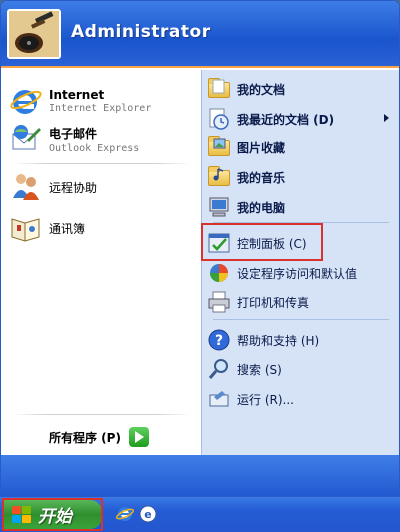 The height and width of the screenshot is (532, 400). Describe the element at coordinates (138, 437) in the screenshot. I see `green-arrow-icon` at that location.